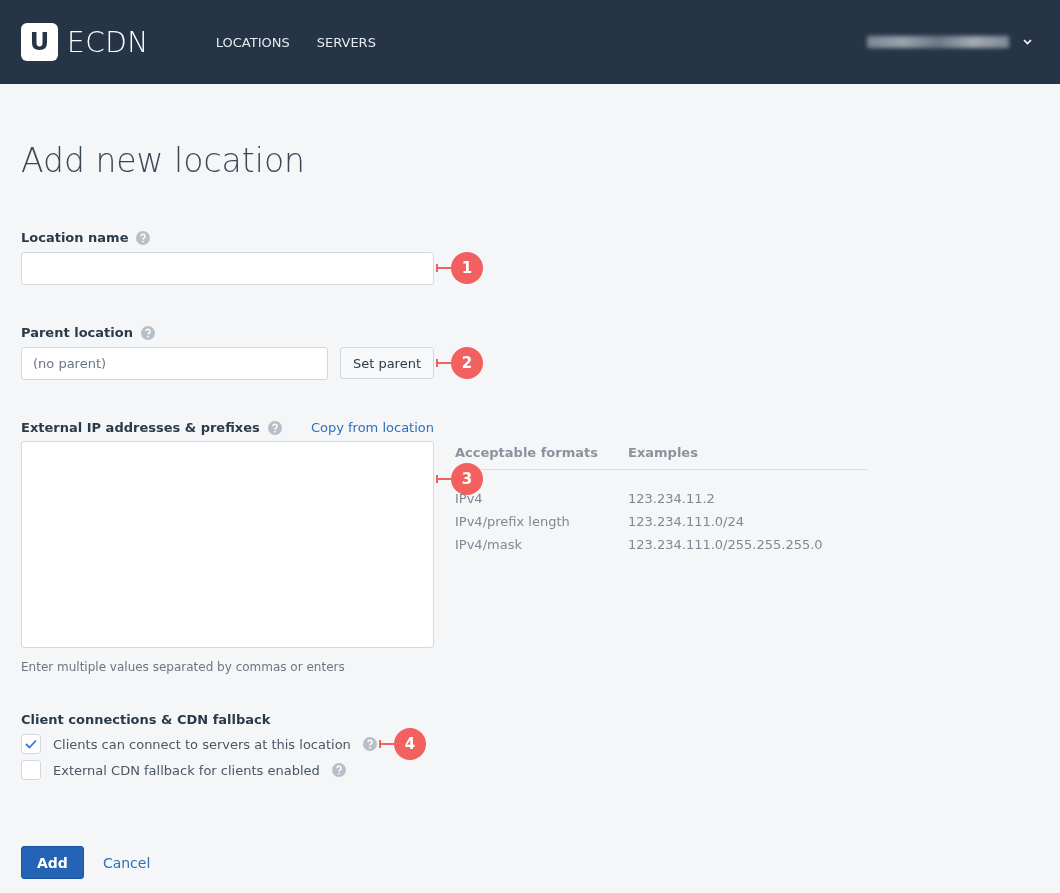 The height and width of the screenshot is (893, 1060). What do you see at coordinates (227, 544) in the screenshot?
I see `ip-addresses-field` at bounding box center [227, 544].